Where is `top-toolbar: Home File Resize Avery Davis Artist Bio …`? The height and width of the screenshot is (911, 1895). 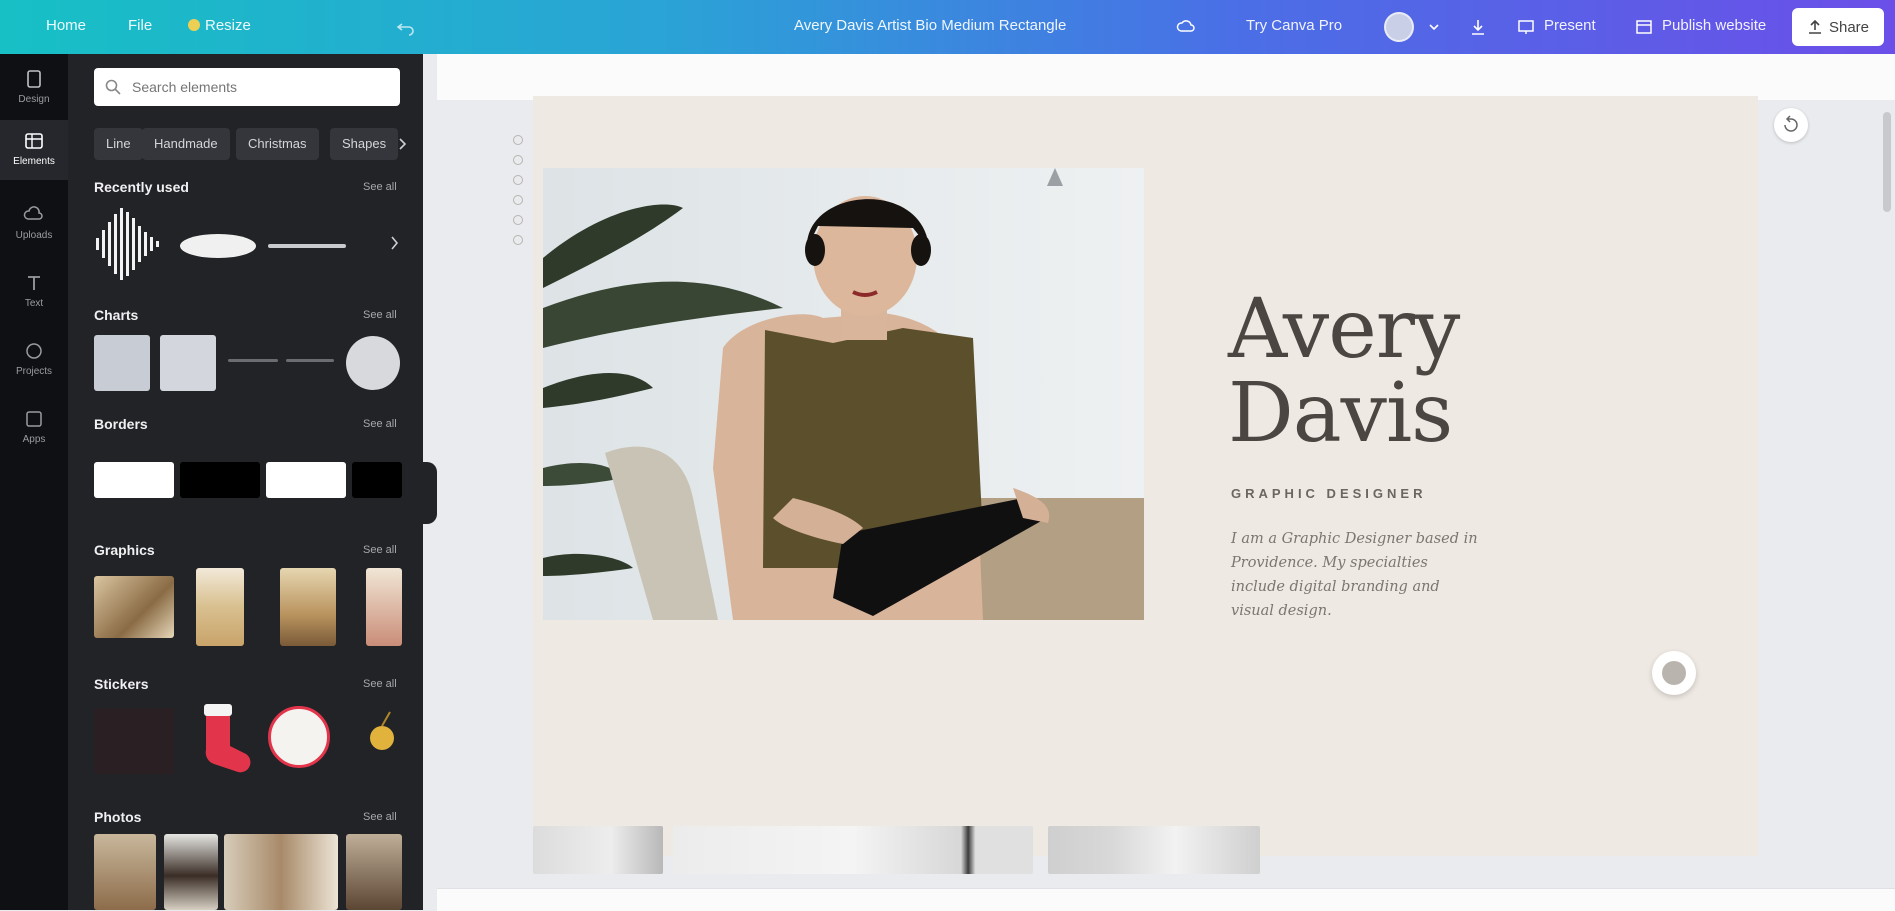
top-toolbar: Home File Resize Avery Davis Artist Bio … is located at coordinates (947, 27).